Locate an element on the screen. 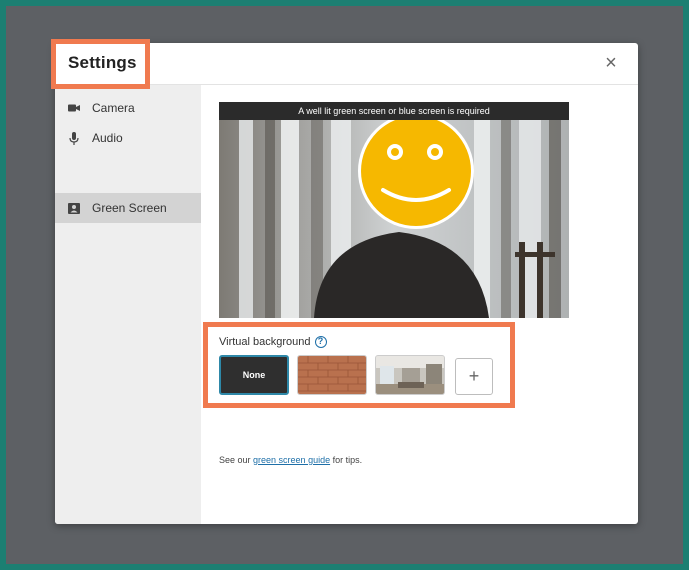  camera-icon is located at coordinates (74, 108).